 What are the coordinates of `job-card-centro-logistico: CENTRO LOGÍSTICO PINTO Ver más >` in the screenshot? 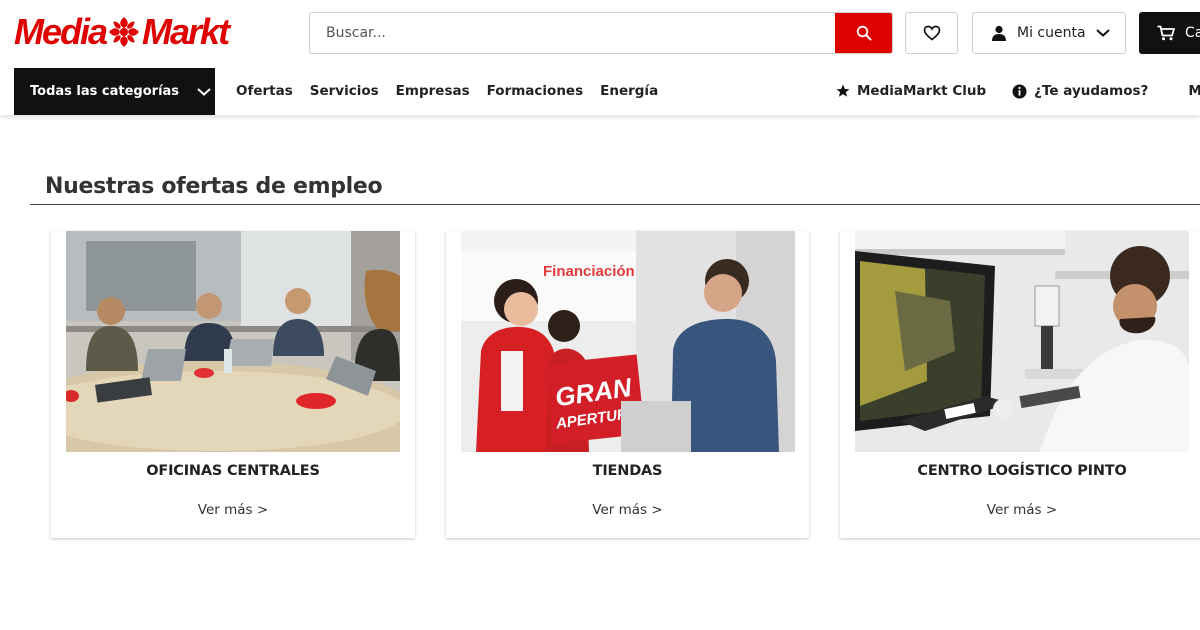 It's located at (1020, 384).